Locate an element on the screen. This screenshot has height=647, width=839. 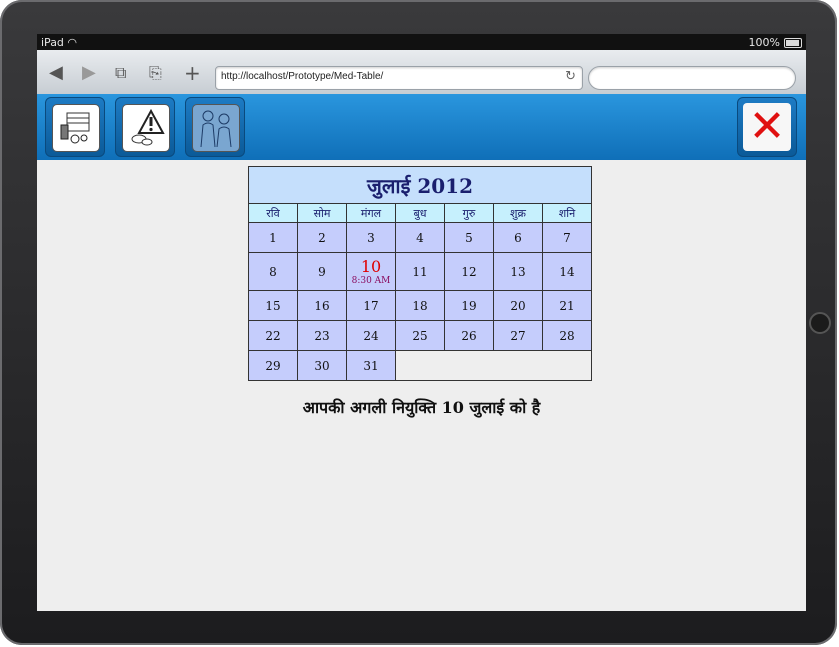
status-bar: iPad ◠ 100% is located at coordinates (421, 42).